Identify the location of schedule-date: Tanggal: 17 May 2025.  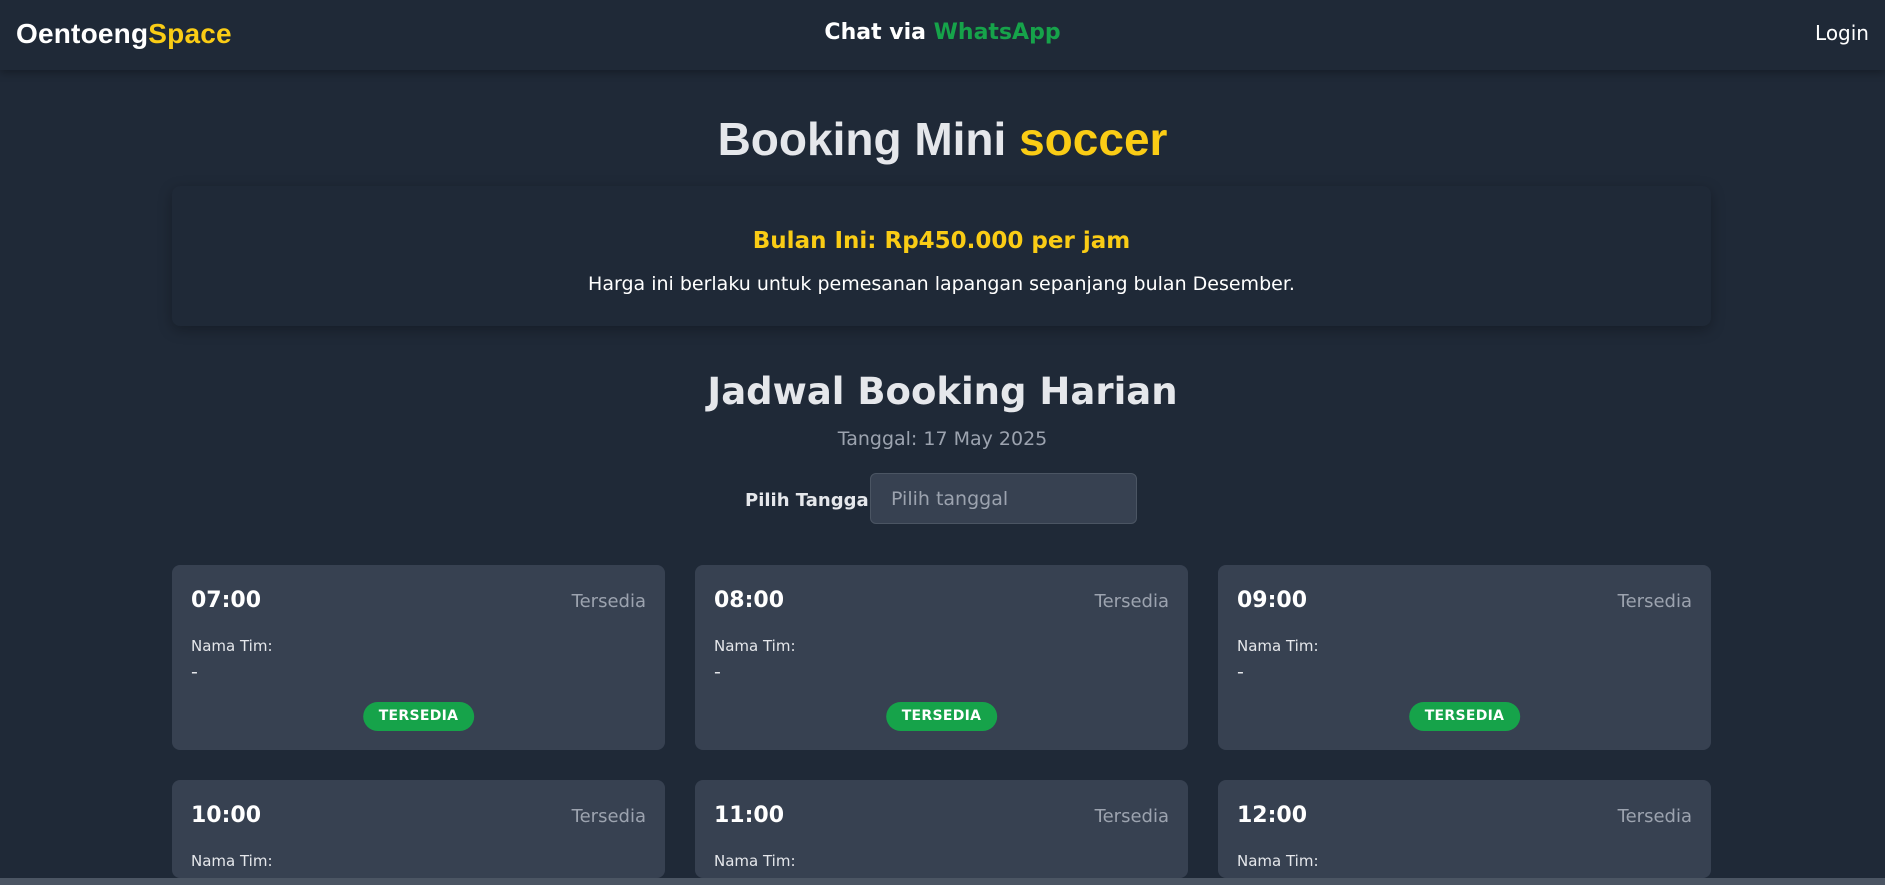
(942, 439).